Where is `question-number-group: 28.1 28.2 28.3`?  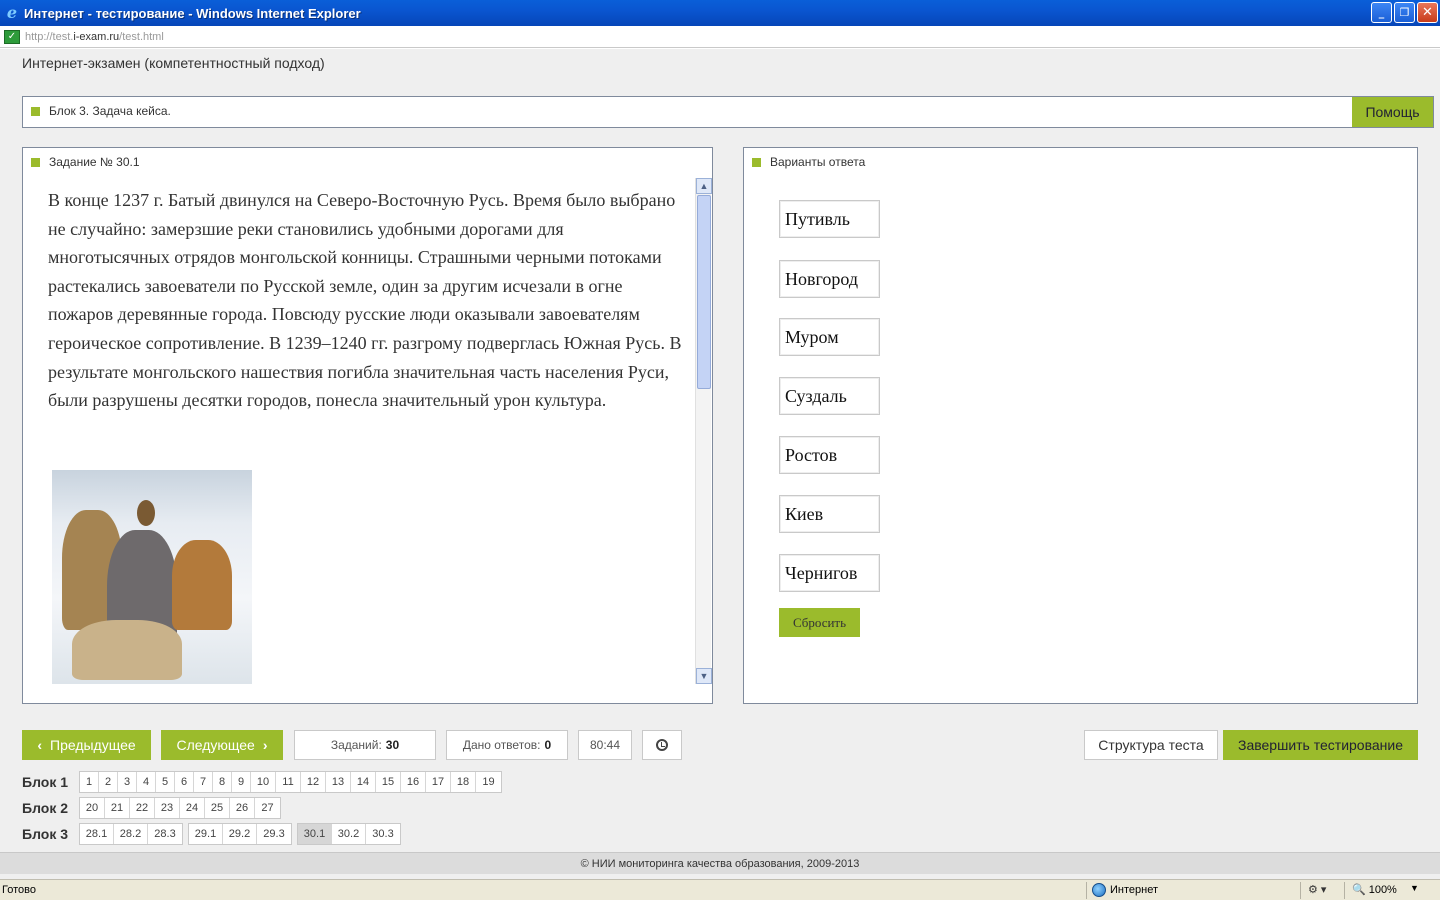
question-number-group: 28.1 28.2 28.3 is located at coordinates (131, 834).